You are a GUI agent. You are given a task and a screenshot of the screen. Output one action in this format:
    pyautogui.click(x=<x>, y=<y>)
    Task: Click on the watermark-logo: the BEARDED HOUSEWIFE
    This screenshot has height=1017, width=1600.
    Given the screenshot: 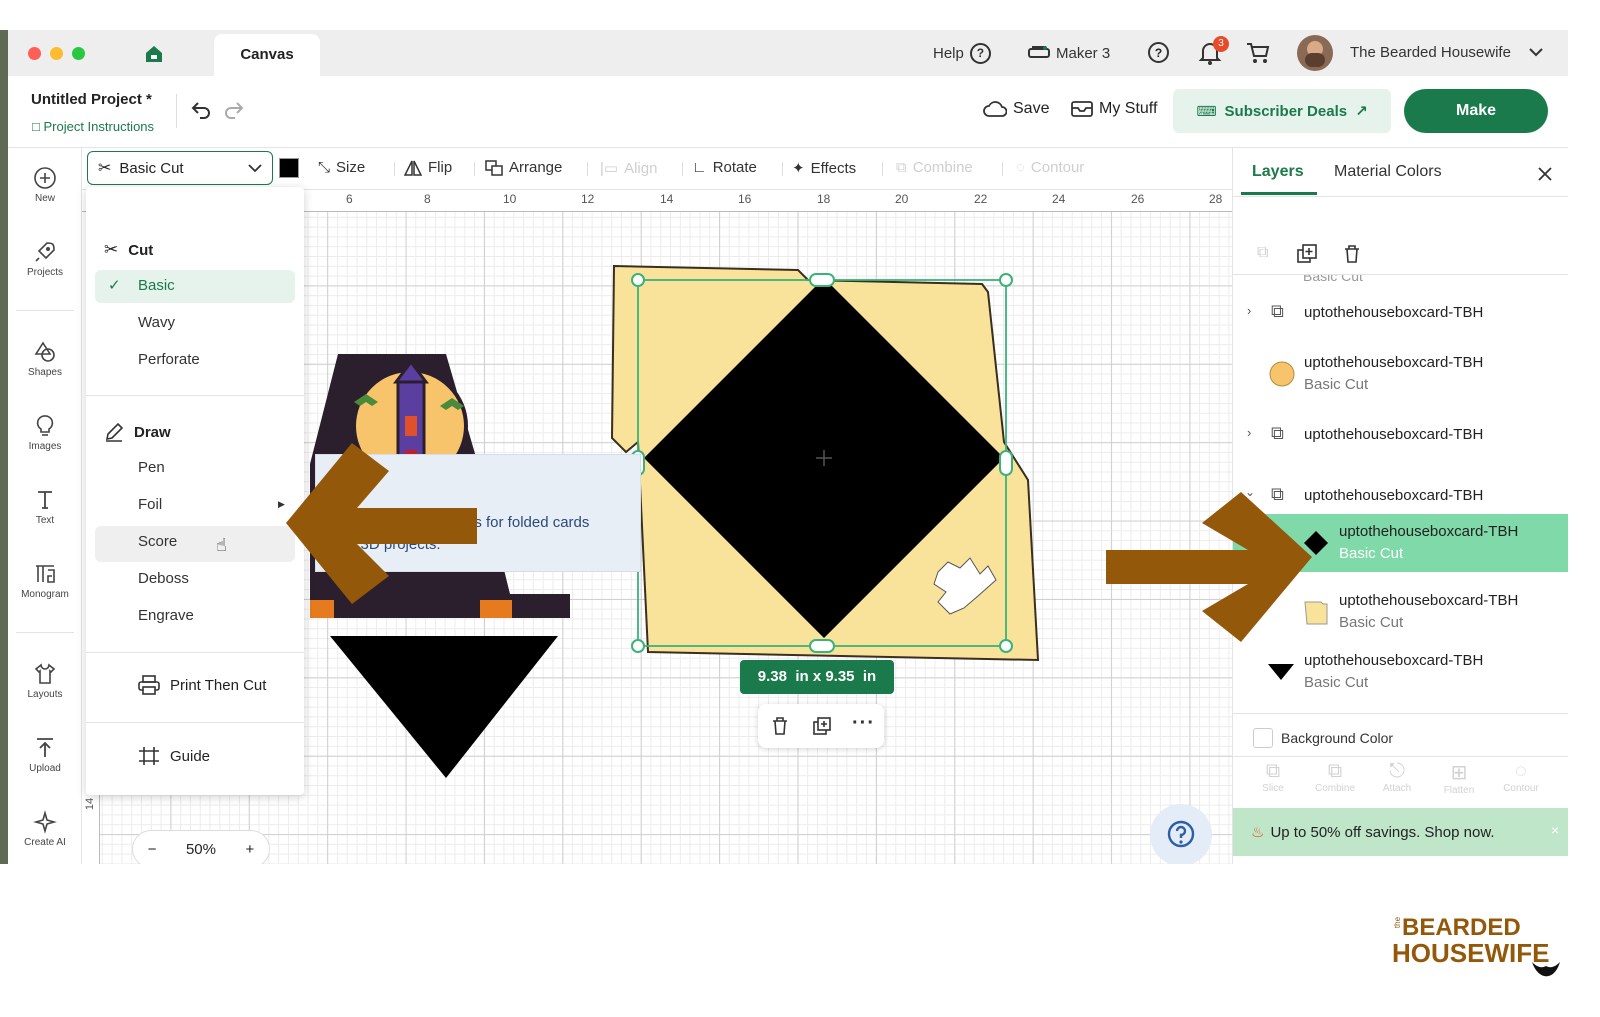 What is the action you would take?
    pyautogui.click(x=1477, y=949)
    